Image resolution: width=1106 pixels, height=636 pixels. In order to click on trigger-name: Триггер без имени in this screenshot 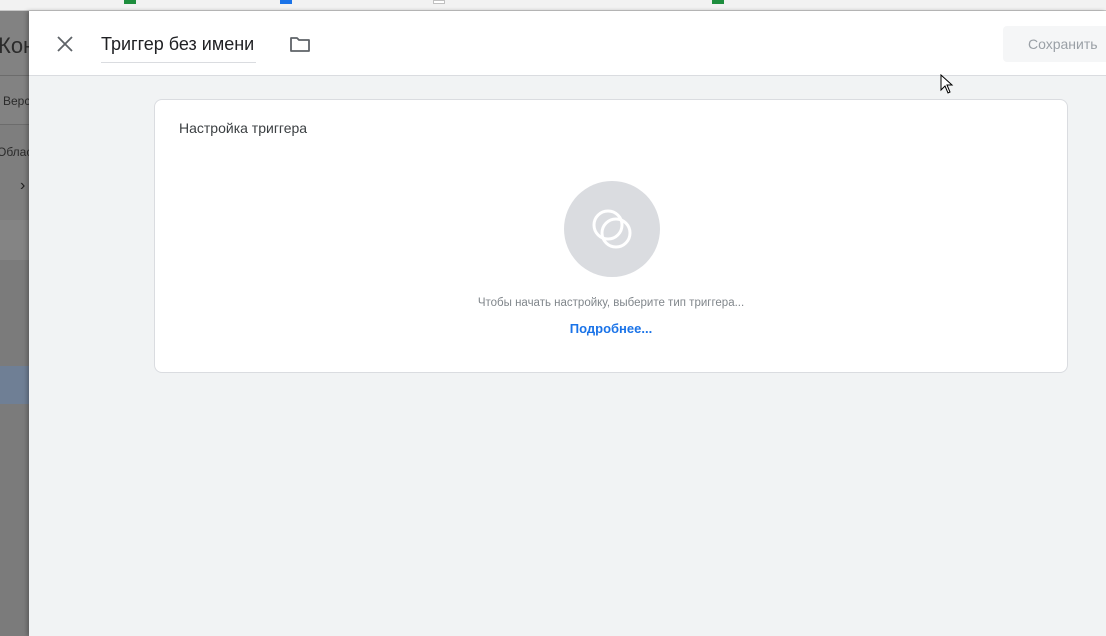, I will do `click(178, 44)`.